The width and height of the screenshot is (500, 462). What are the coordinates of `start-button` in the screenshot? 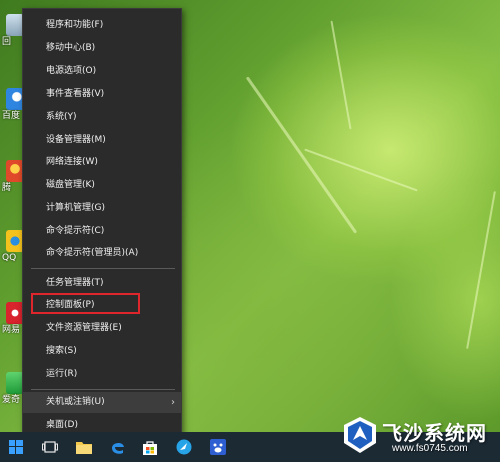 It's located at (16, 447).